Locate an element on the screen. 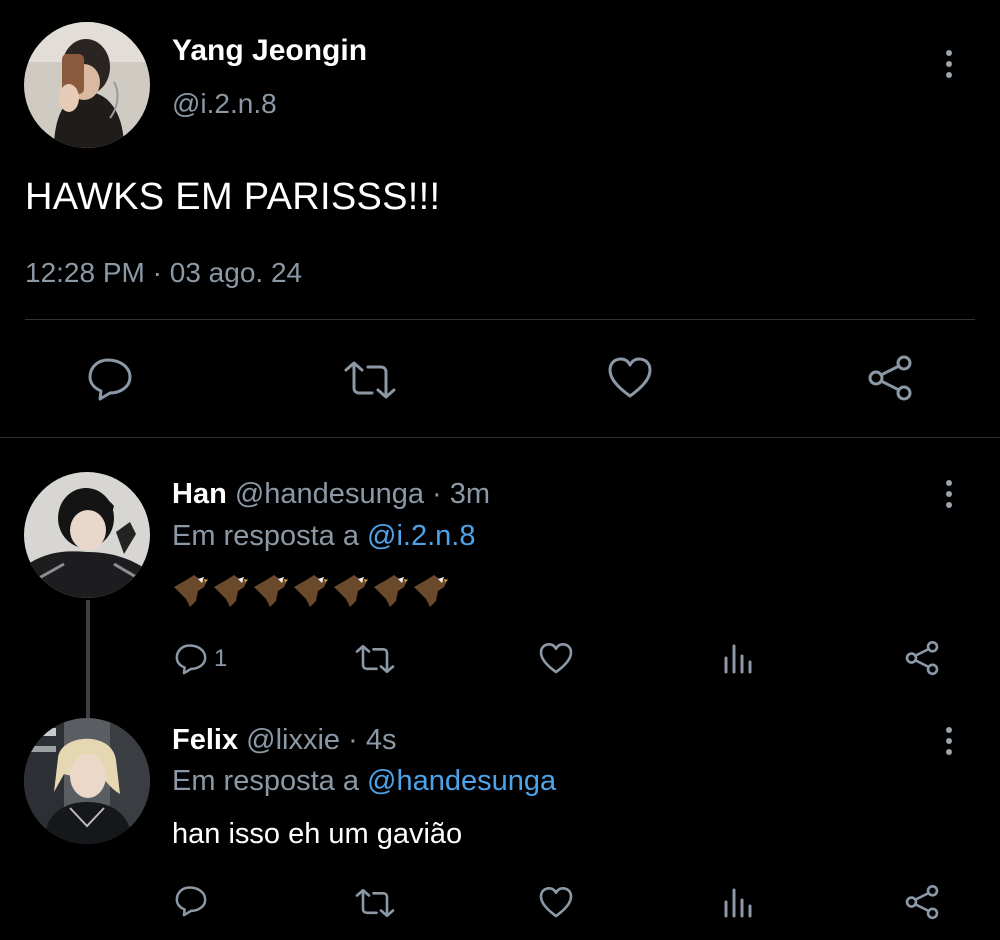 The height and width of the screenshot is (940, 1000). reply-author-handle: @handesunga is located at coordinates (329, 494).